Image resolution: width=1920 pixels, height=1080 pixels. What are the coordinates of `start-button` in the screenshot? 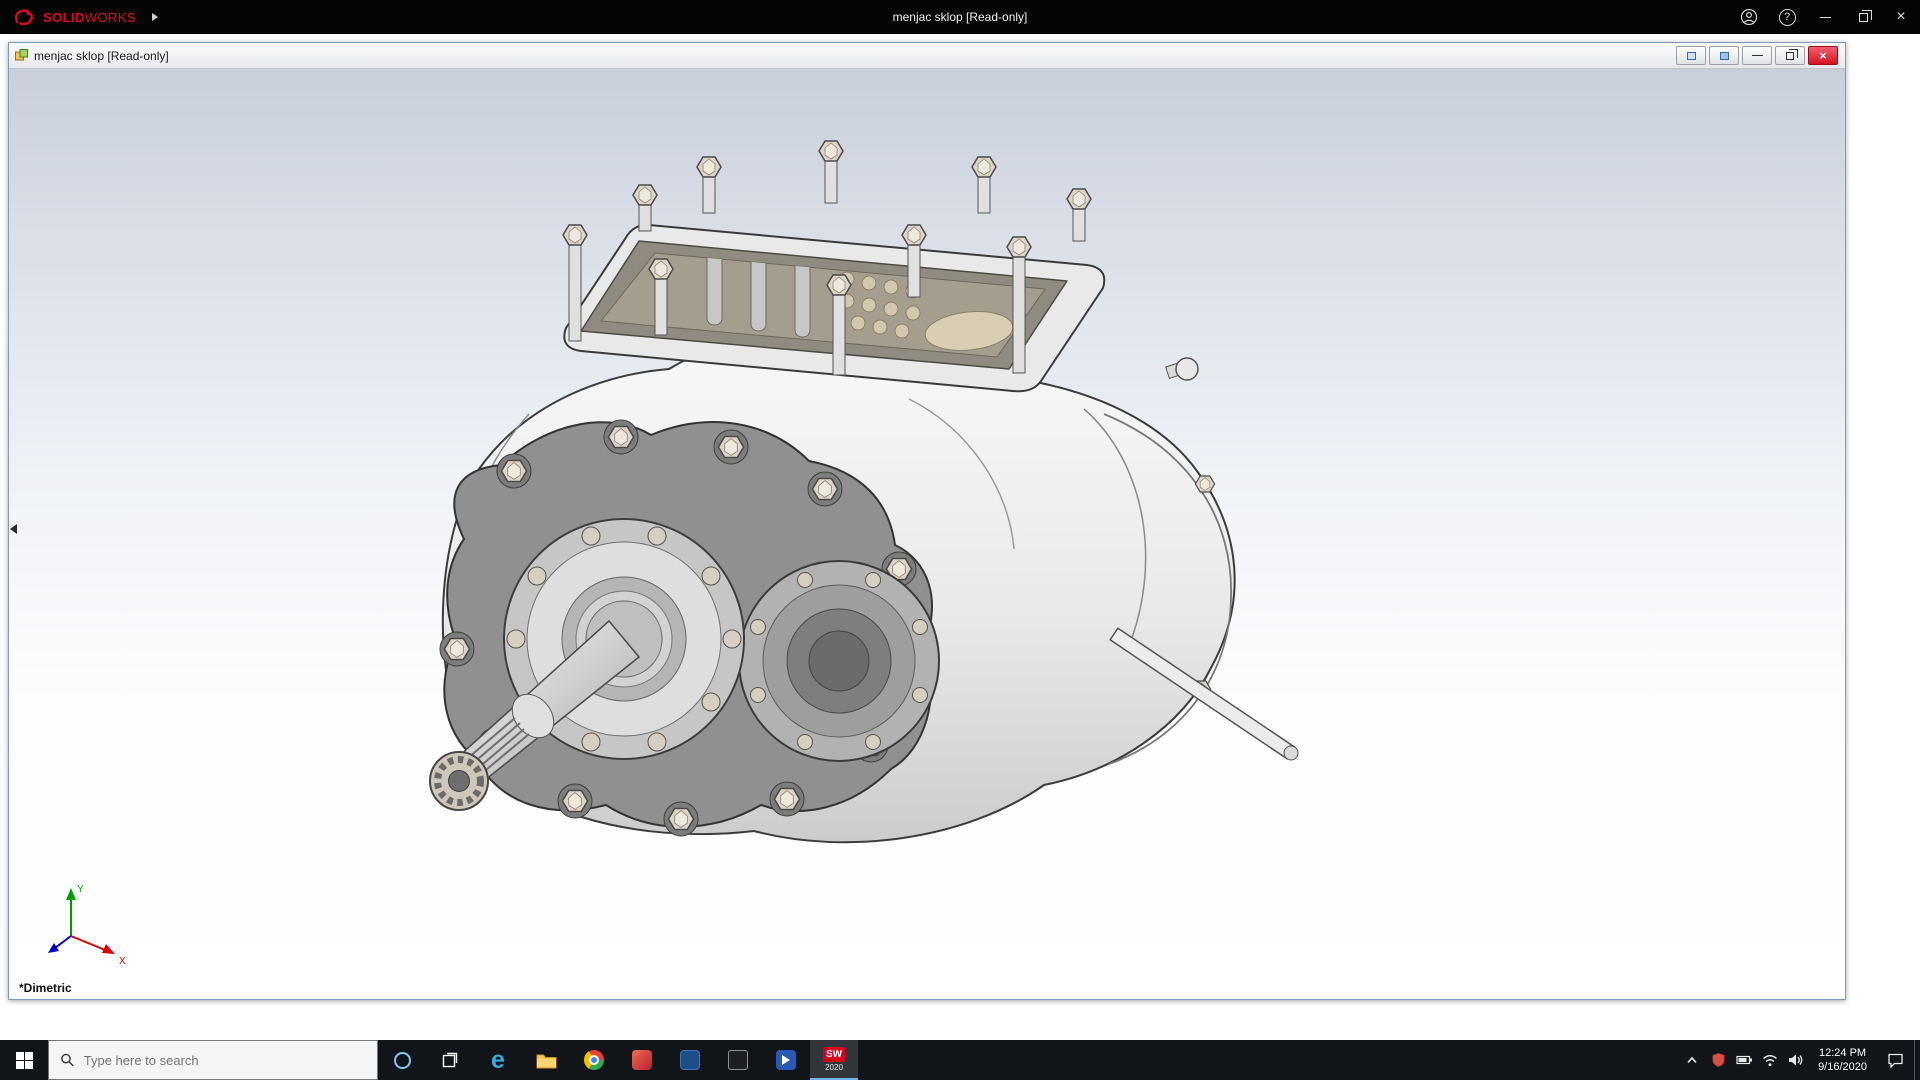 It's located at (24, 1060).